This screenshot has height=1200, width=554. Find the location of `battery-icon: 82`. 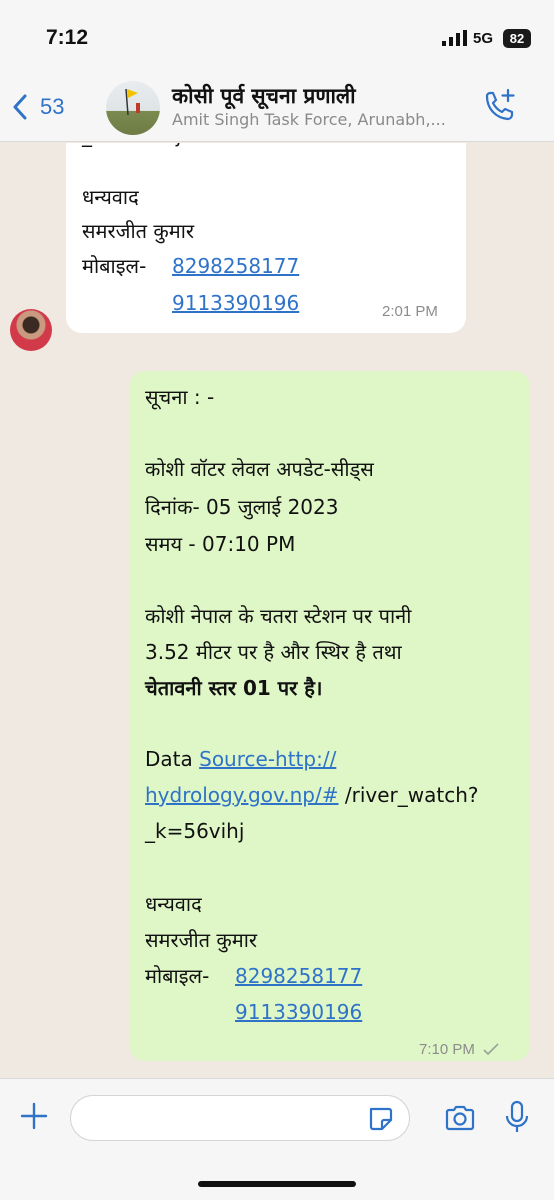

battery-icon: 82 is located at coordinates (517, 38).